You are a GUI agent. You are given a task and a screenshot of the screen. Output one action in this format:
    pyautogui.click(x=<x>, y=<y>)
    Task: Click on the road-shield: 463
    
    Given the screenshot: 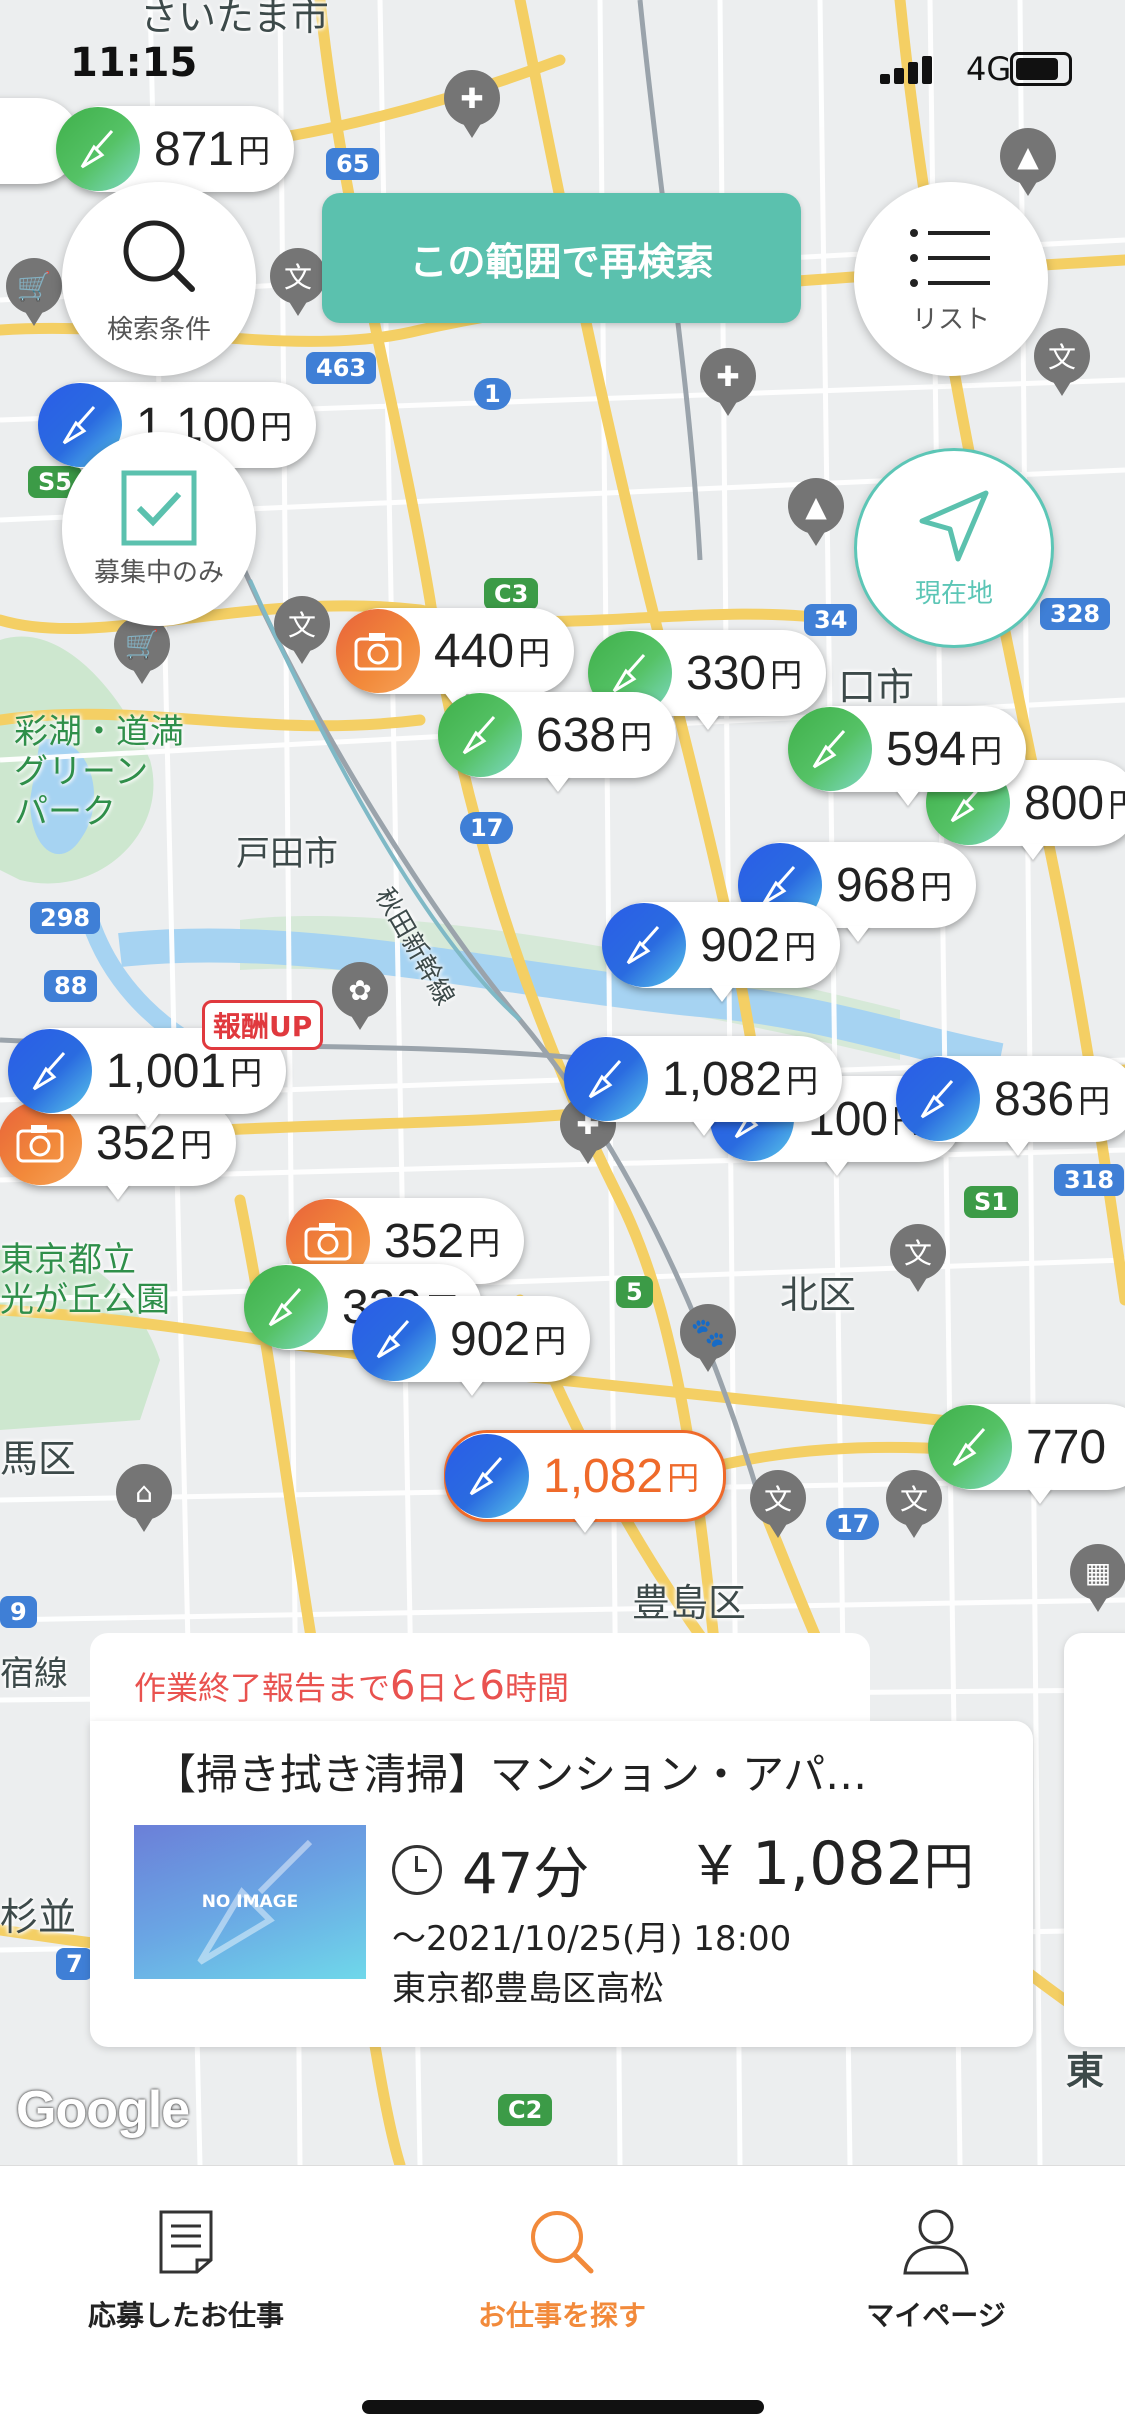 What is the action you would take?
    pyautogui.click(x=341, y=368)
    